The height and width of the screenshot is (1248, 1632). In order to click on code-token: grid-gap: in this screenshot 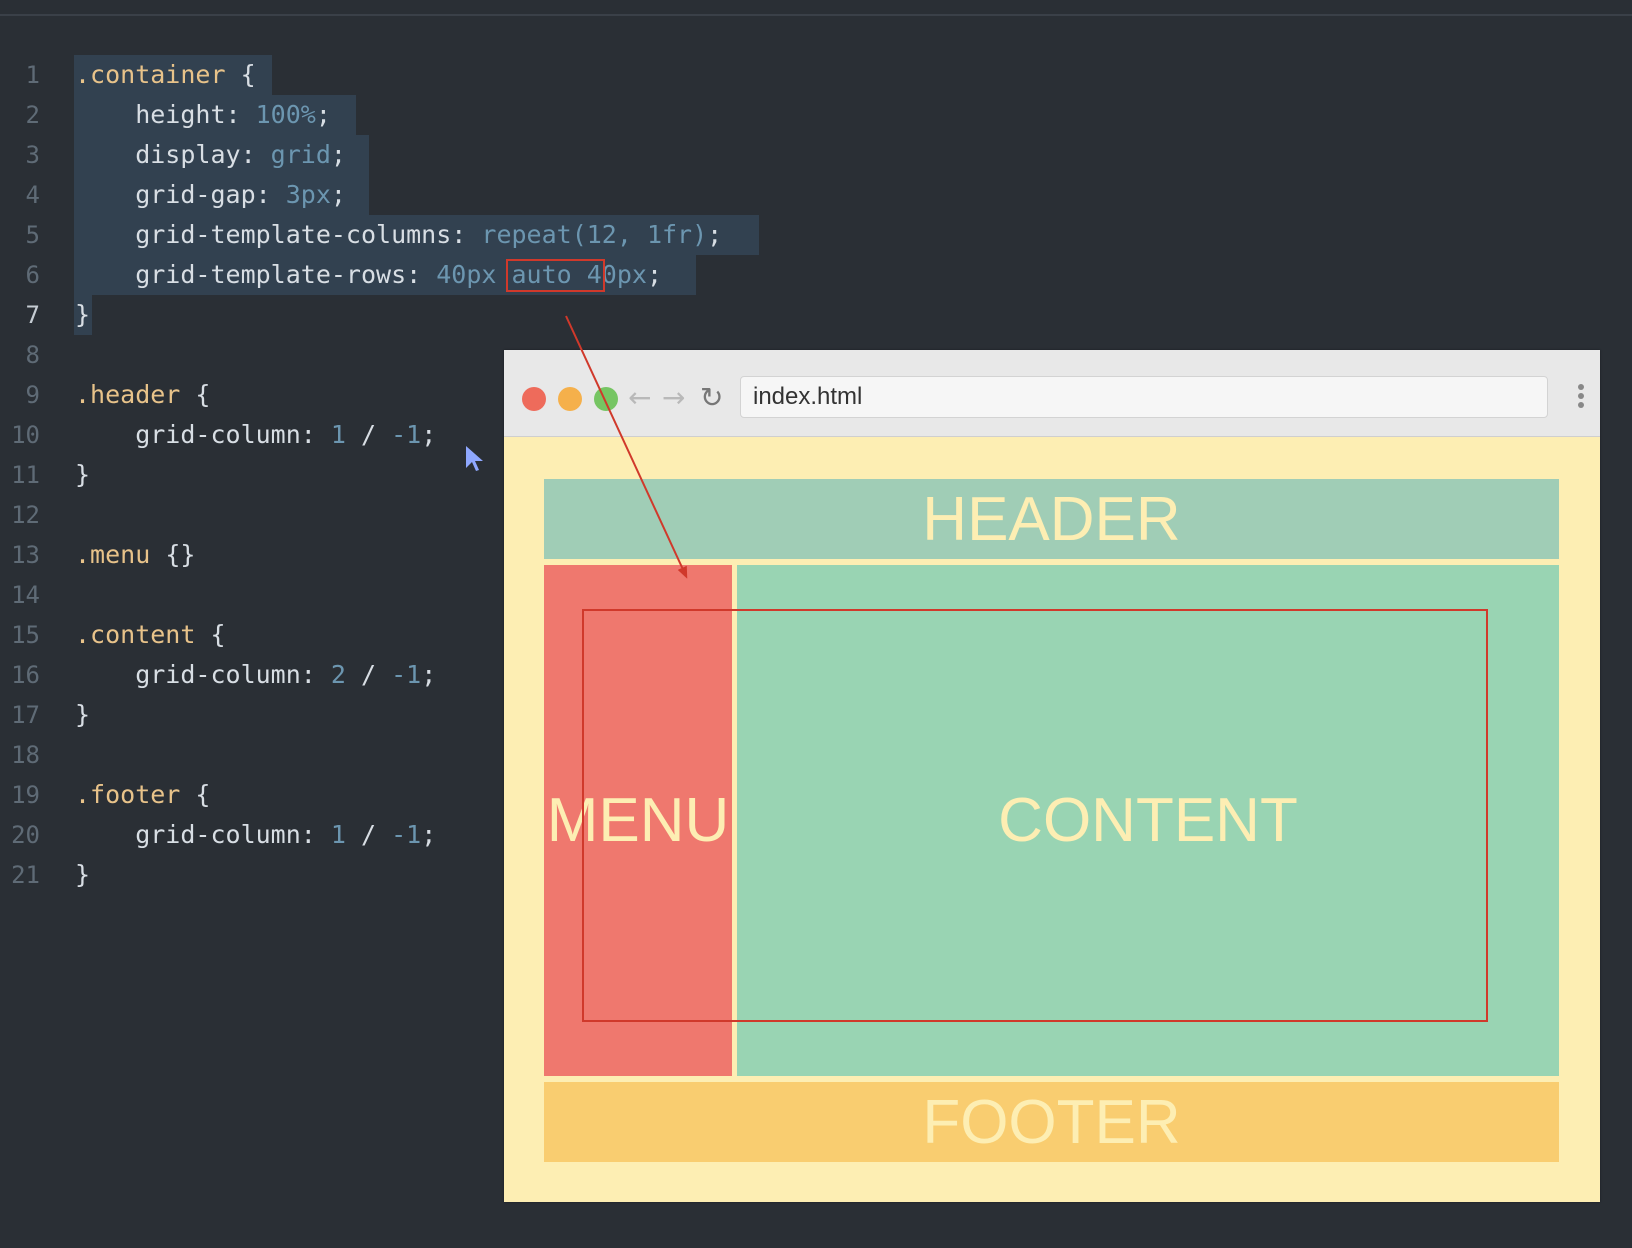, I will do `click(180, 194)`.